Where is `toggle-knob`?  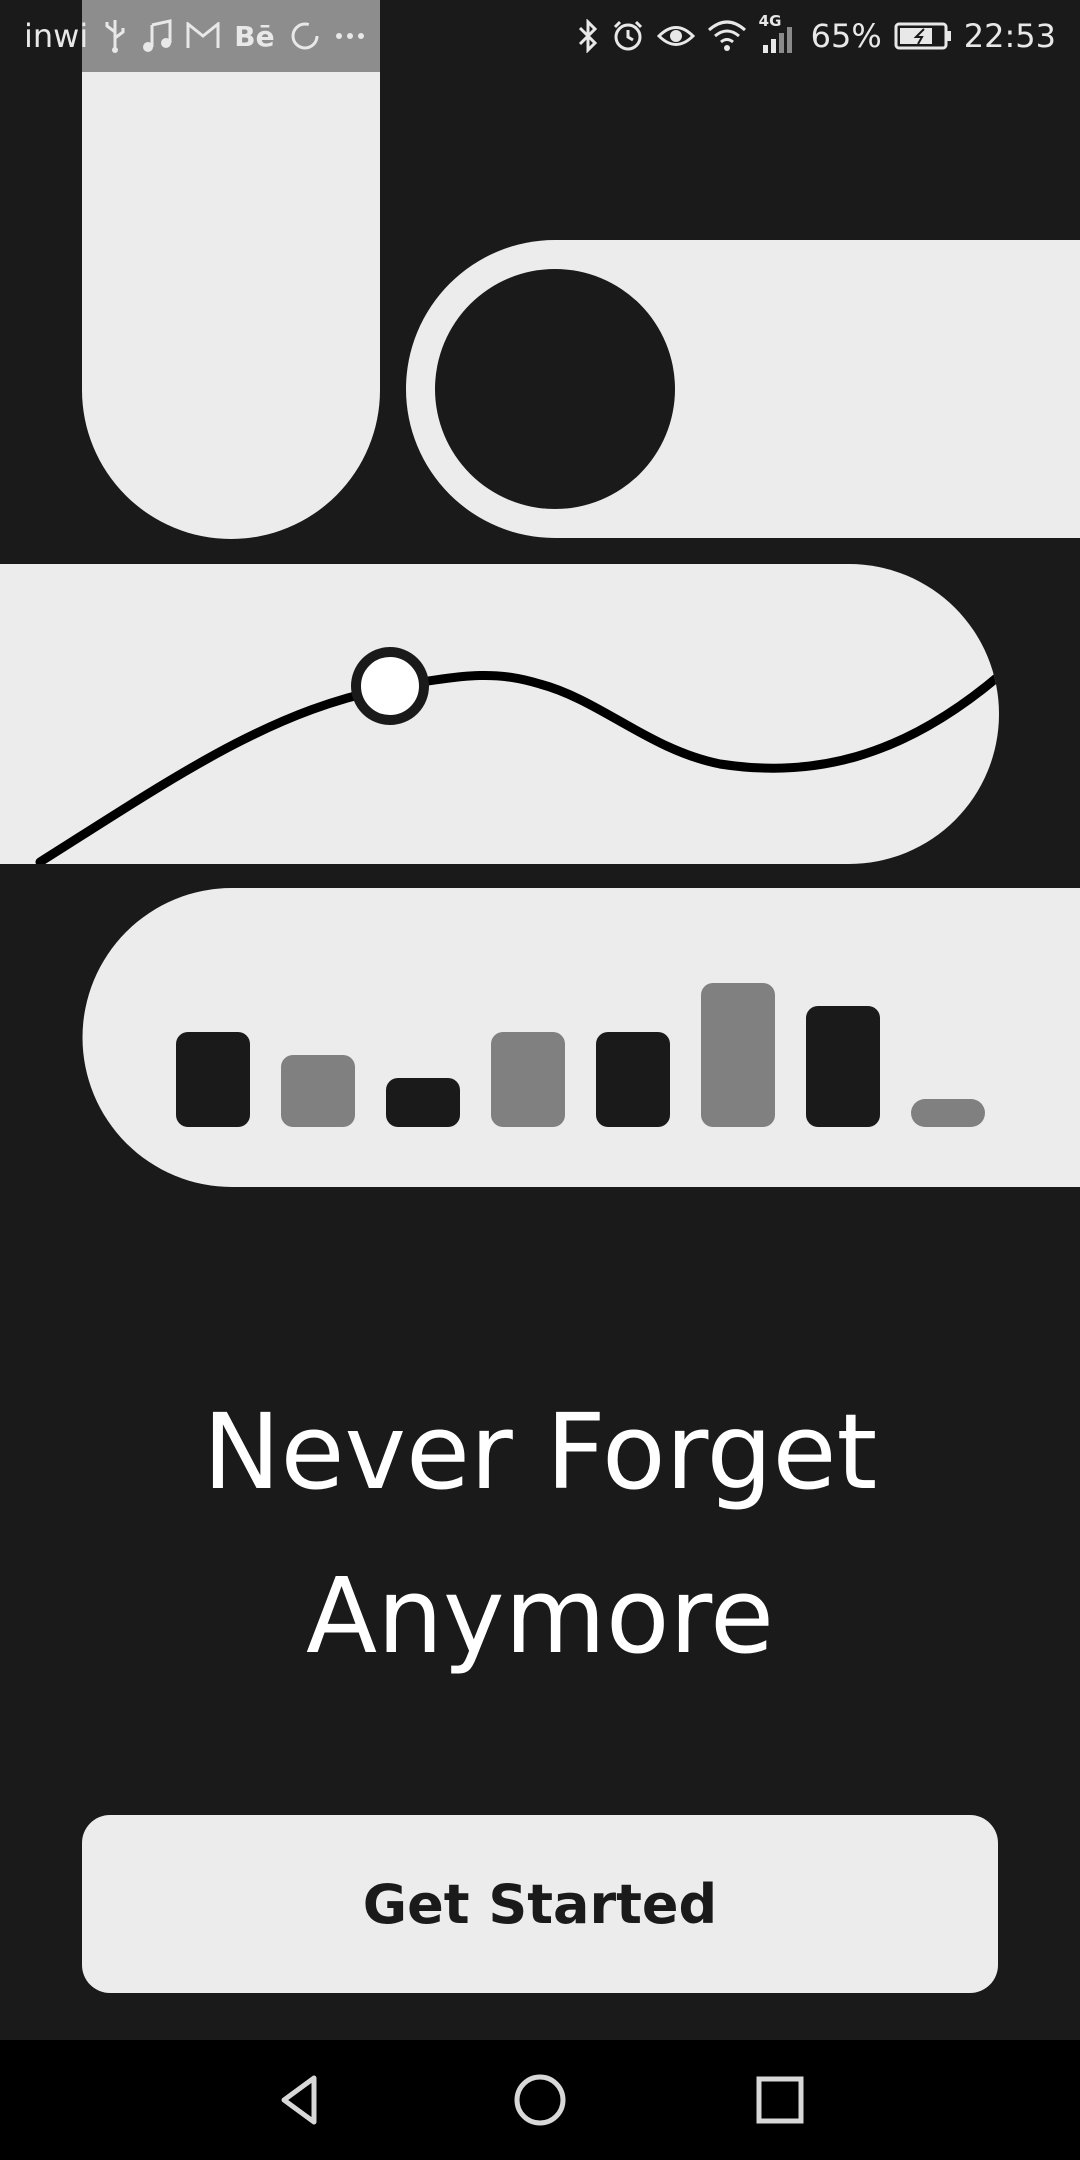 toggle-knob is located at coordinates (555, 389).